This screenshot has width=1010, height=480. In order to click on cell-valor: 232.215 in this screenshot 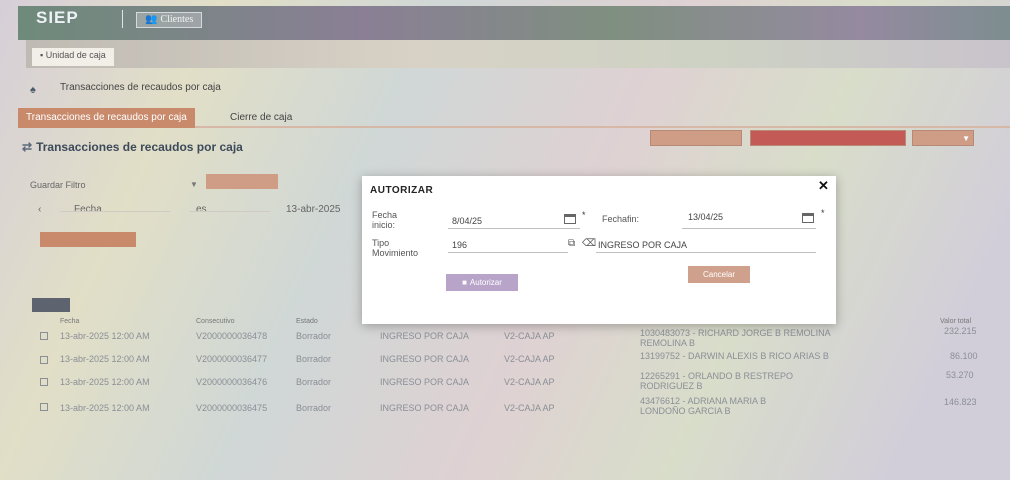, I will do `click(960, 331)`.